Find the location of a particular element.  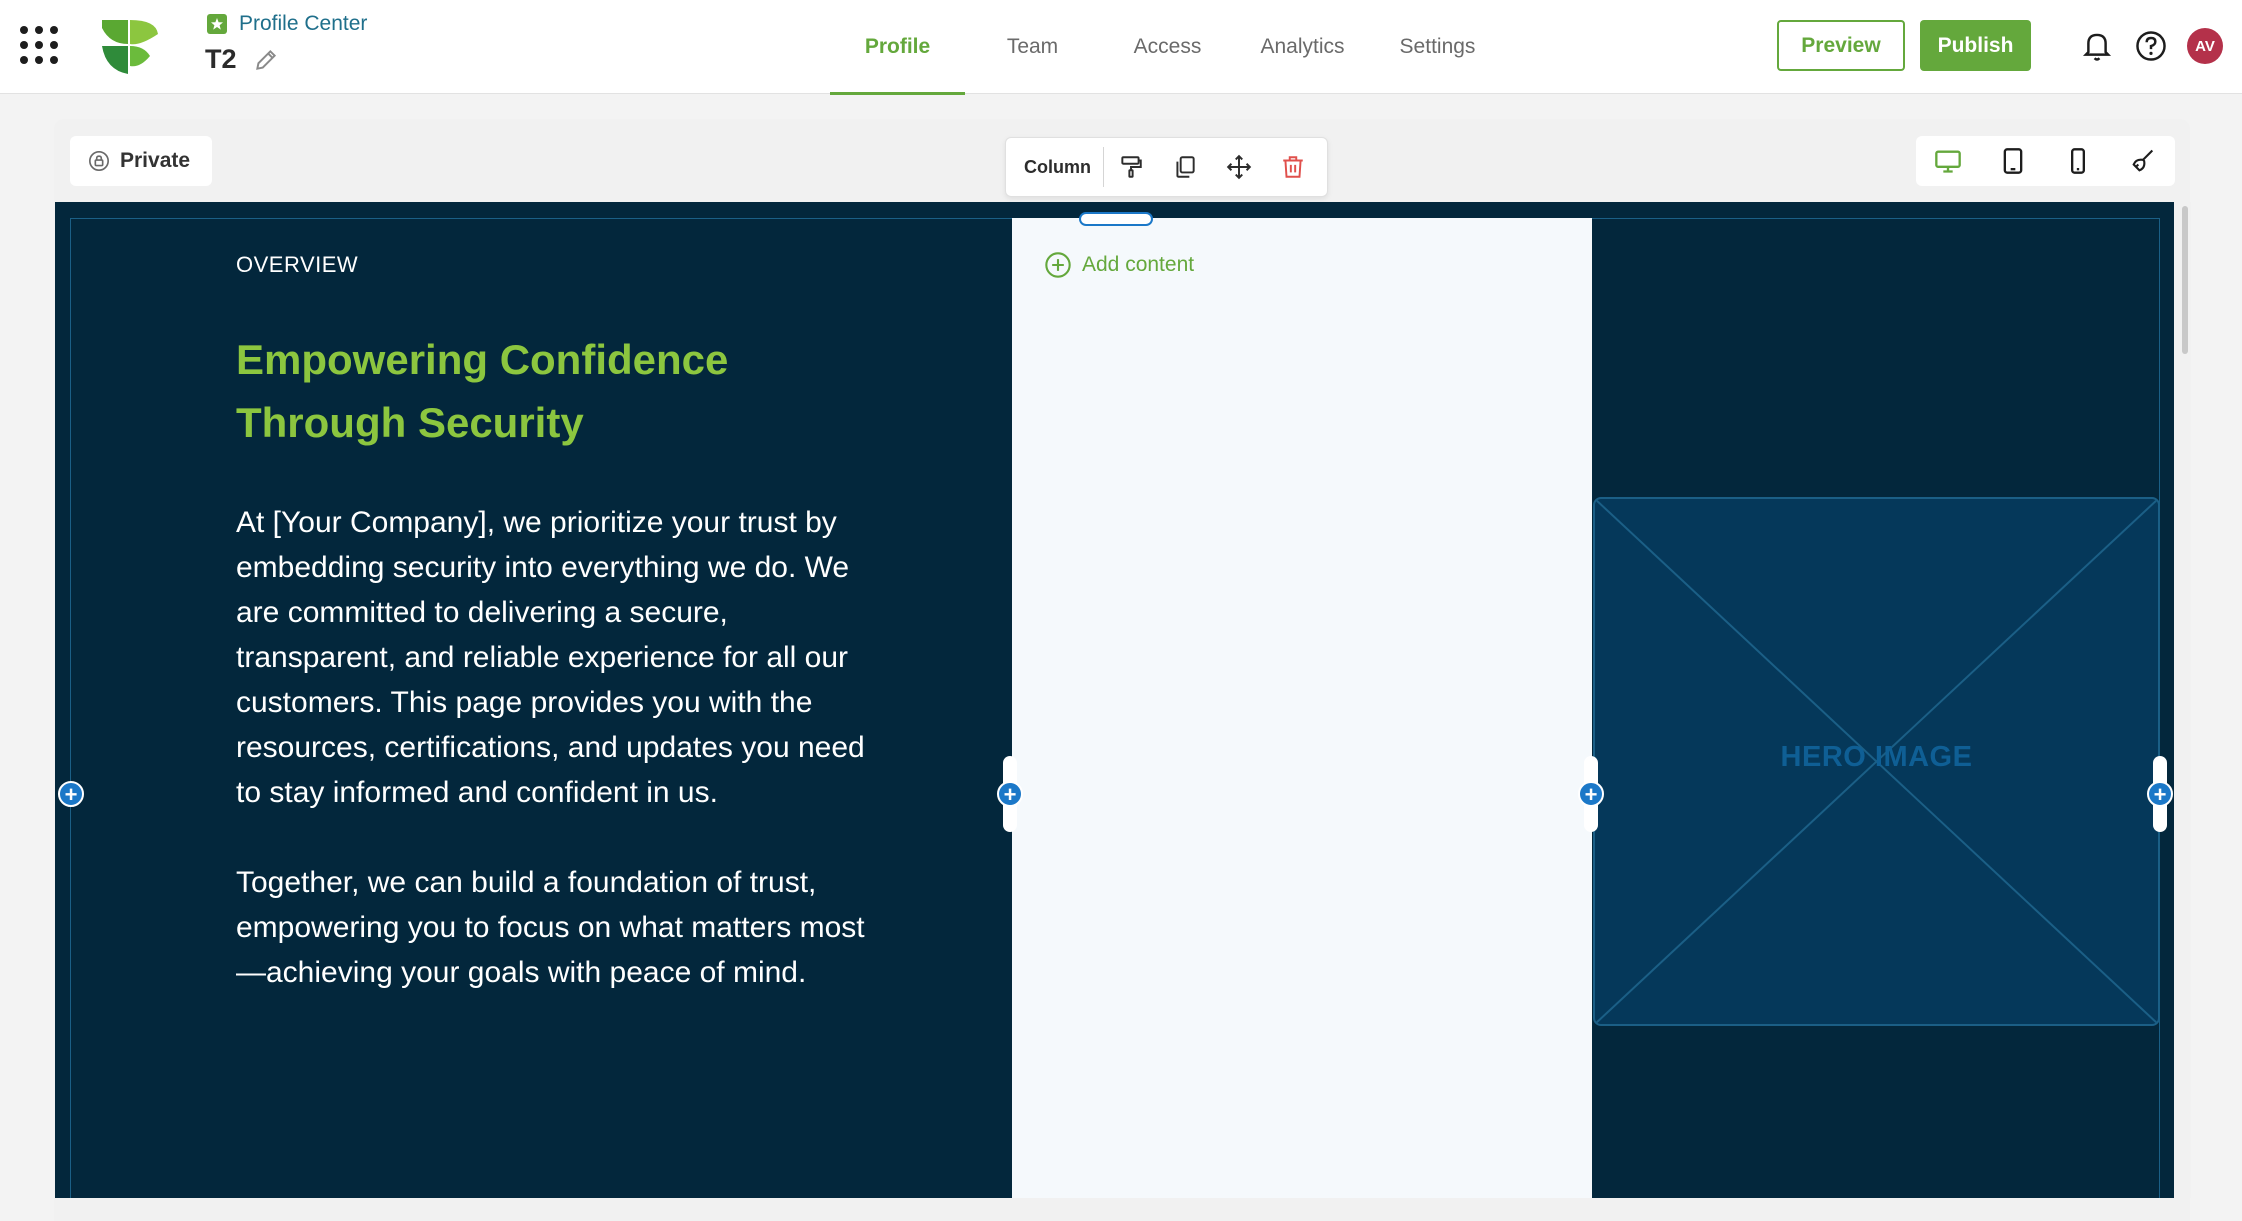

column-delete-button is located at coordinates (1293, 167).